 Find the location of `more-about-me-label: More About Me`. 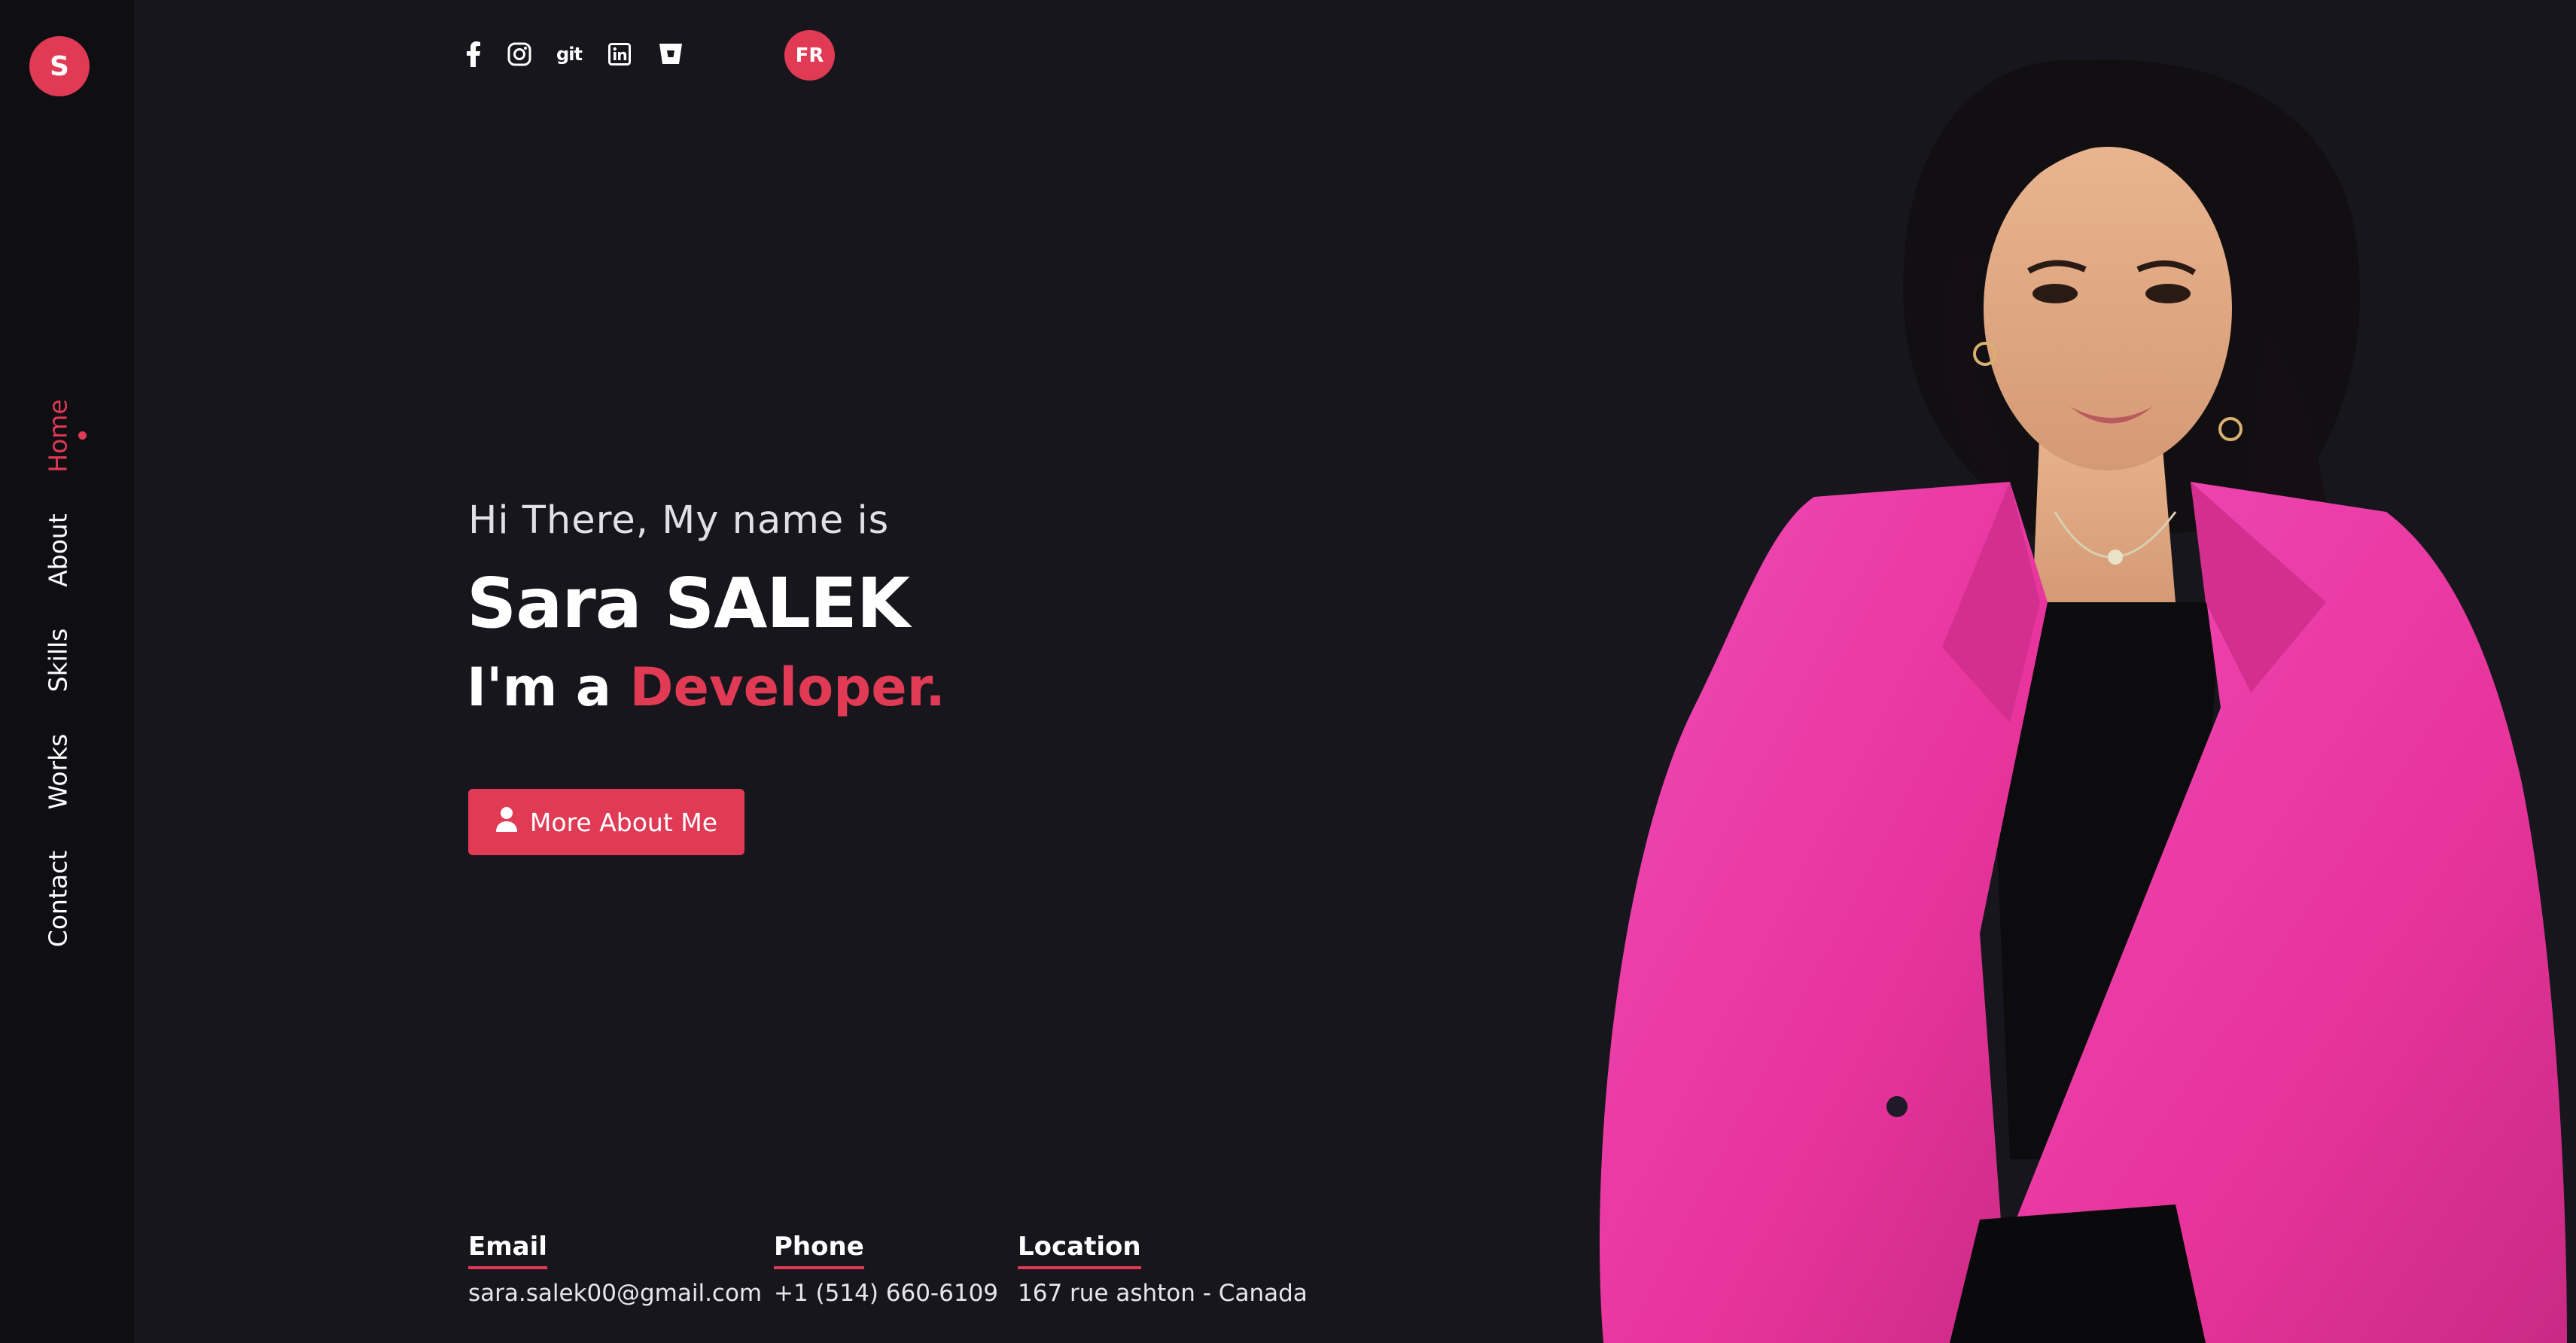

more-about-me-label: More About Me is located at coordinates (623, 822).